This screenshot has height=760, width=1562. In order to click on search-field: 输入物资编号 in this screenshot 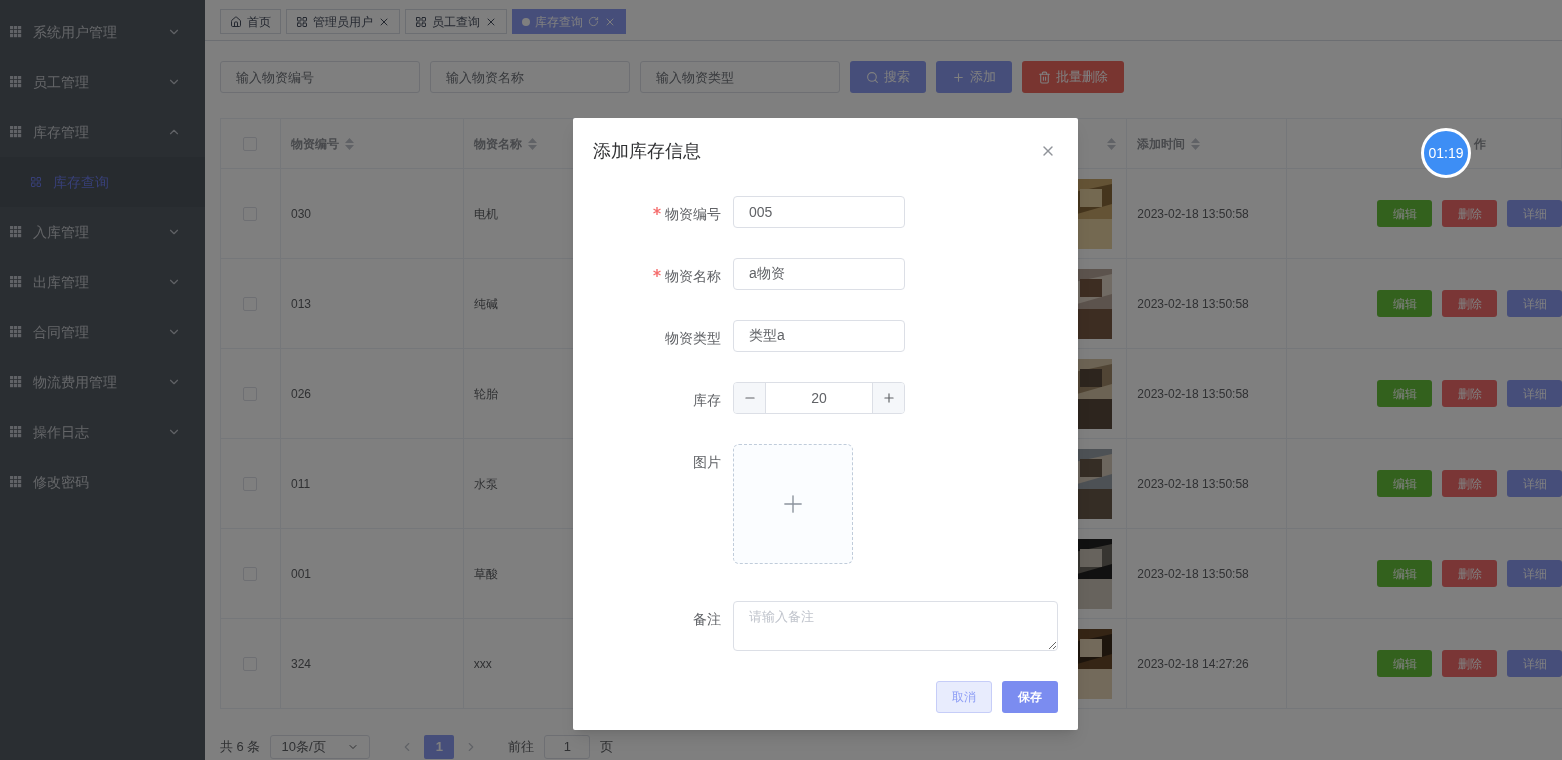, I will do `click(320, 77)`.